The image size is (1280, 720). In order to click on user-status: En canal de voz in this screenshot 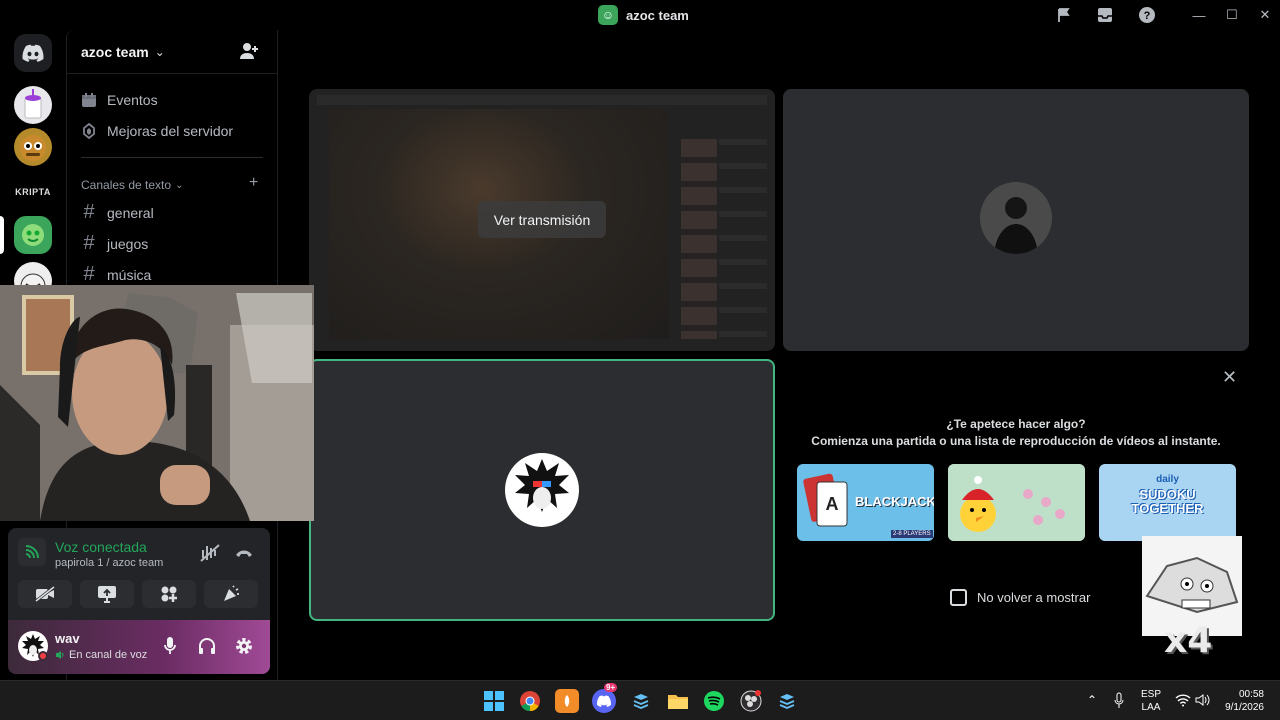, I will do `click(101, 655)`.